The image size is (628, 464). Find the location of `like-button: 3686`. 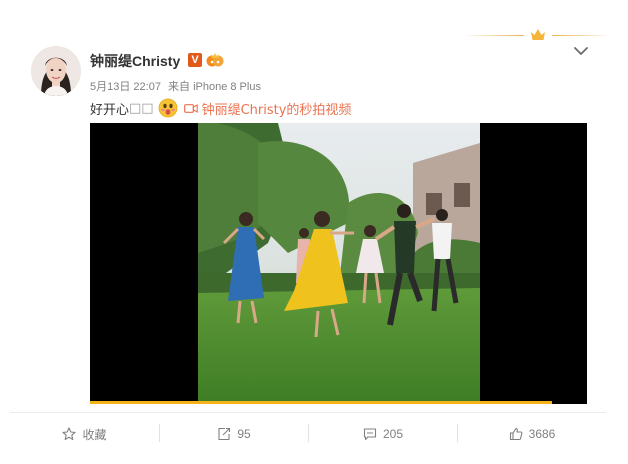

like-button: 3686 is located at coordinates (532, 434).